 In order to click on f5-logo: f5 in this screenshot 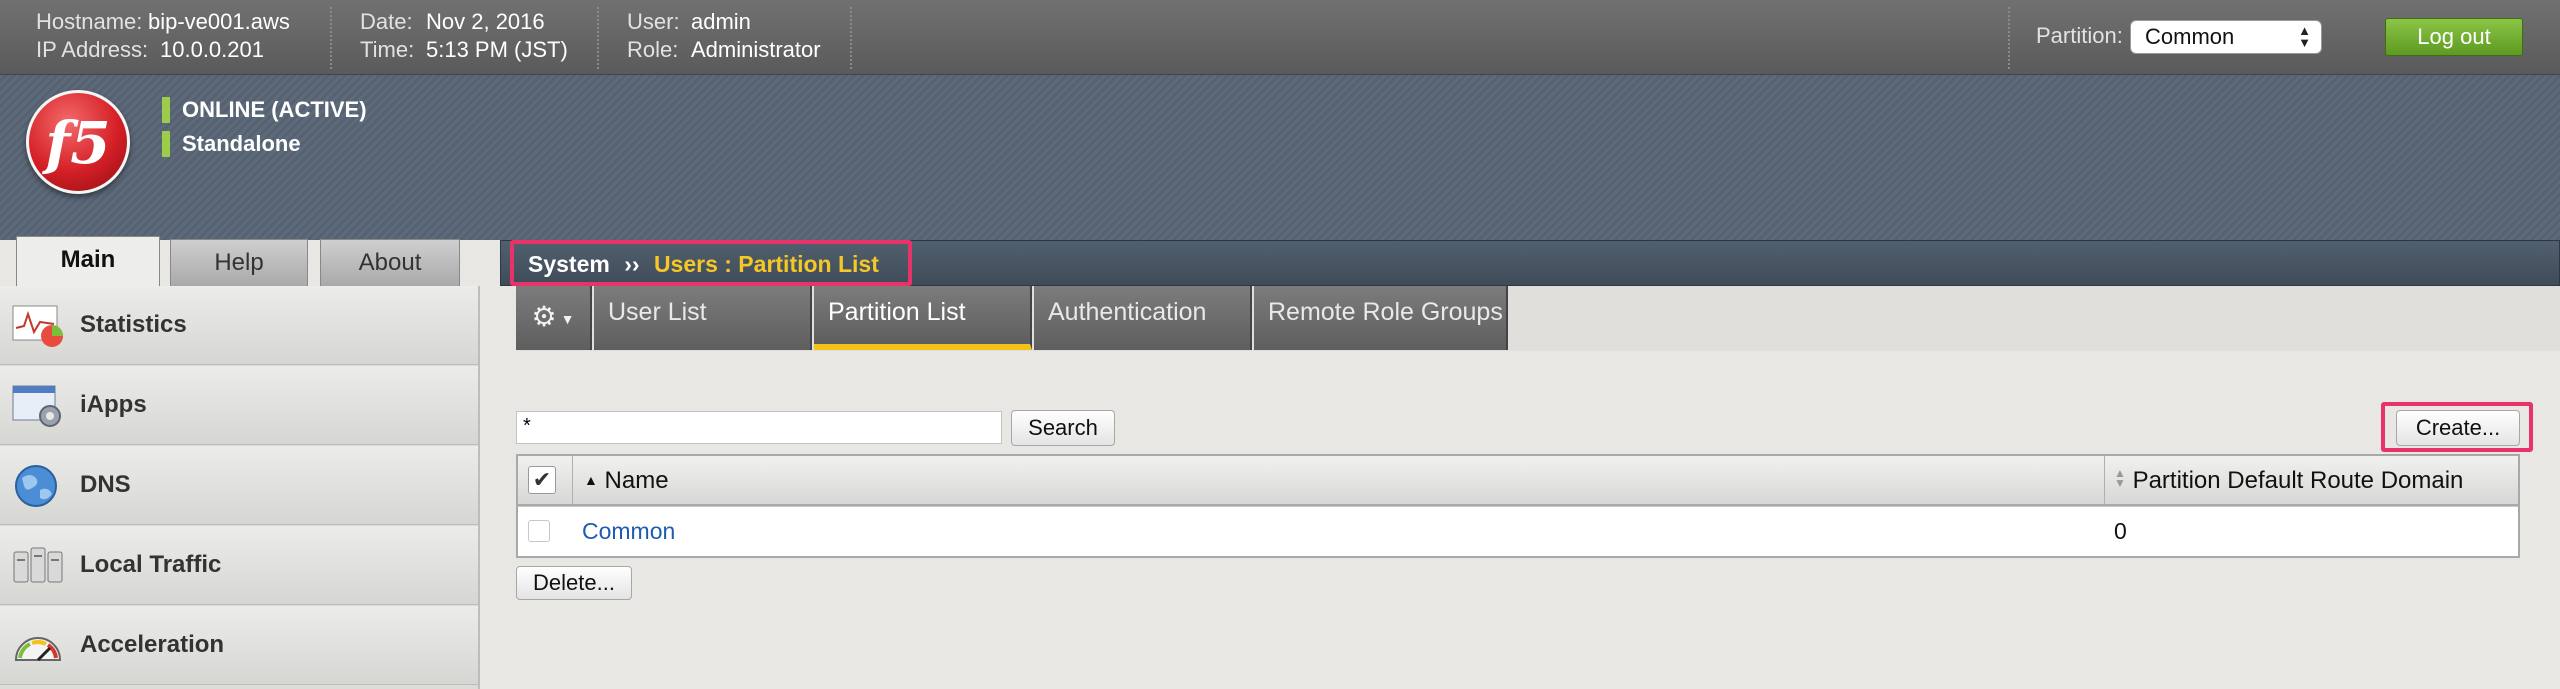, I will do `click(78, 142)`.